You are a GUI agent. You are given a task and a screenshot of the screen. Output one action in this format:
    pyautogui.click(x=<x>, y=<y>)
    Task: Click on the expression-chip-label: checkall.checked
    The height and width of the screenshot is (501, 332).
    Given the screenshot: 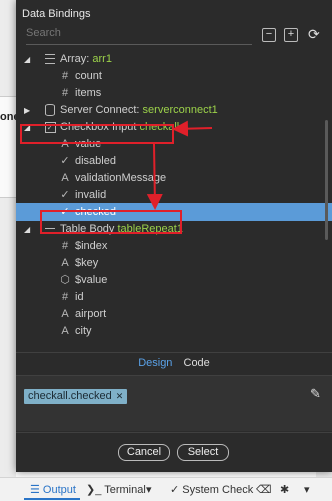 What is the action you would take?
    pyautogui.click(x=70, y=396)
    